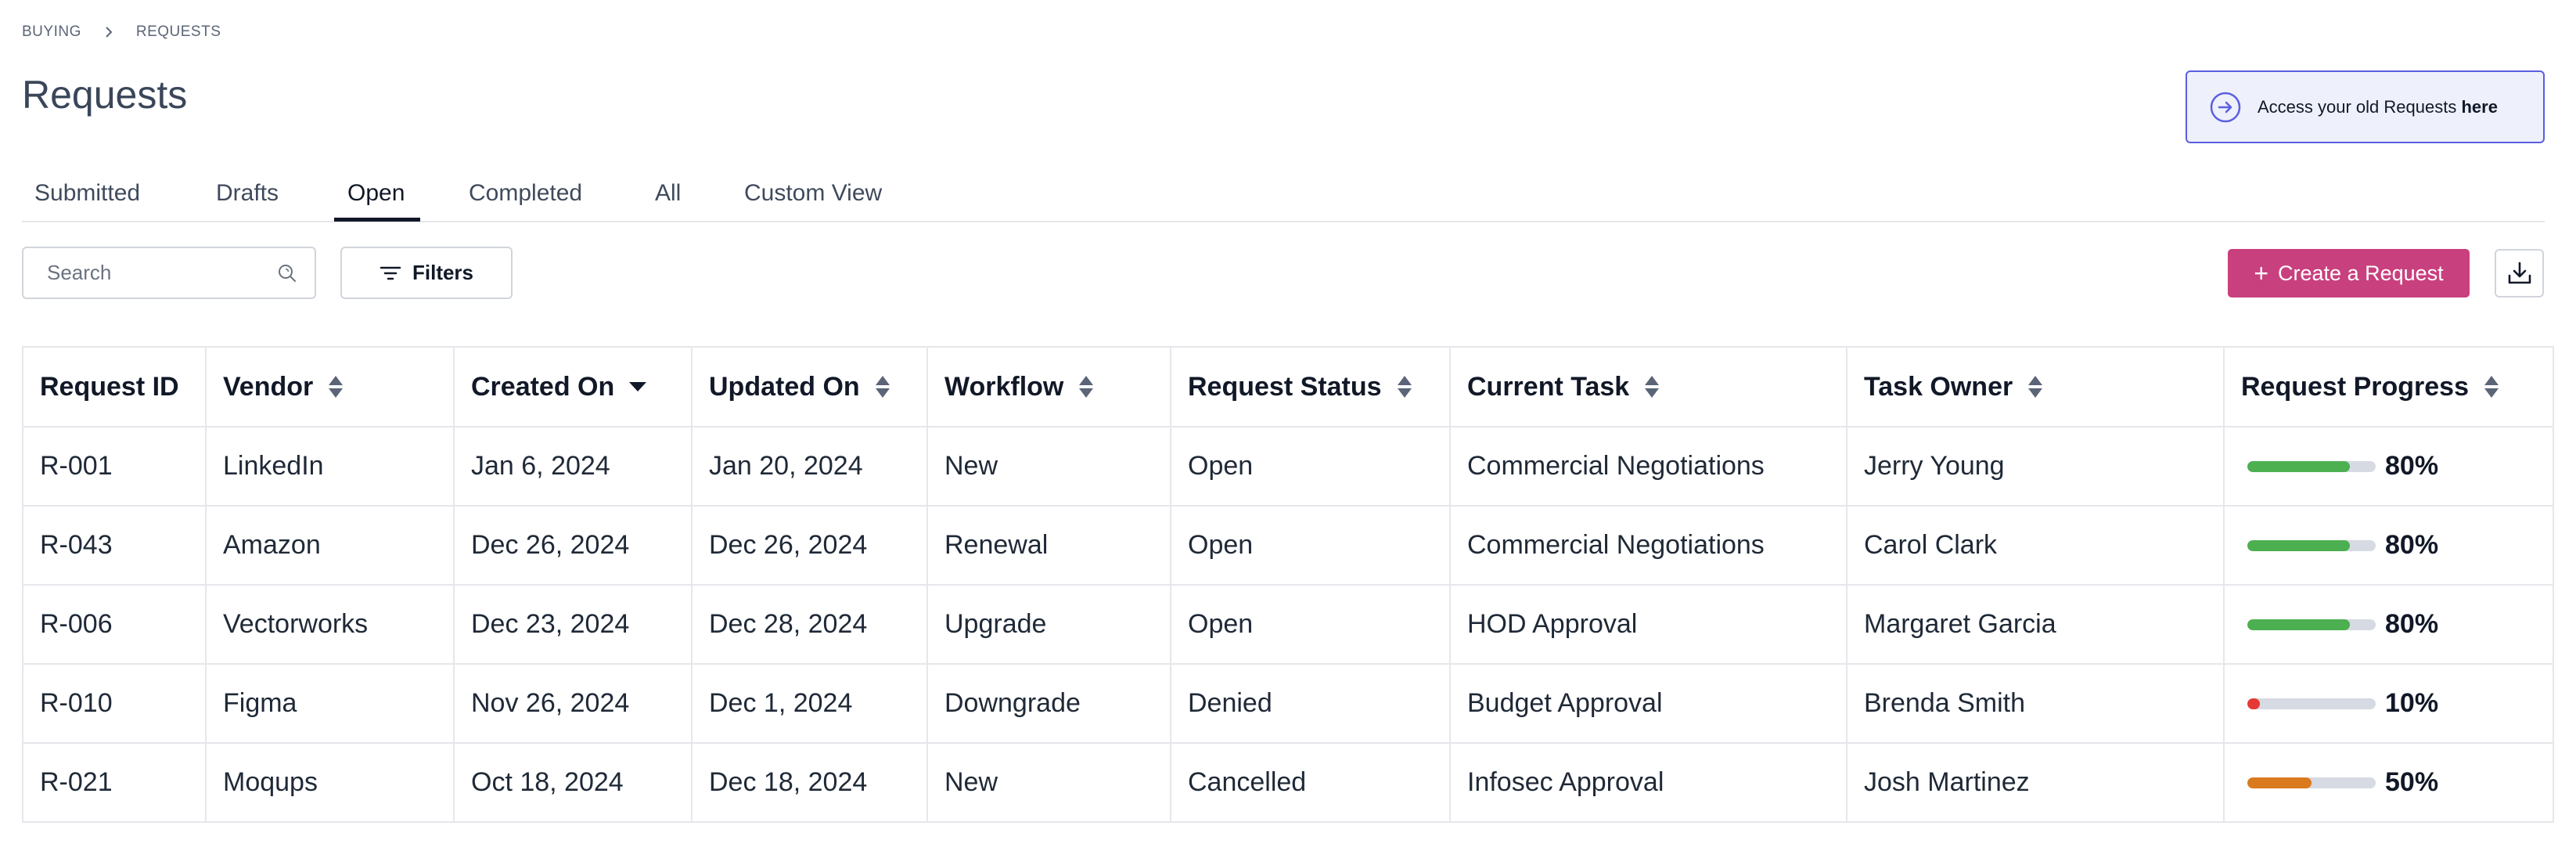 This screenshot has height=844, width=2576. Describe the element at coordinates (2412, 703) in the screenshot. I see `progress-percent: 10%` at that location.